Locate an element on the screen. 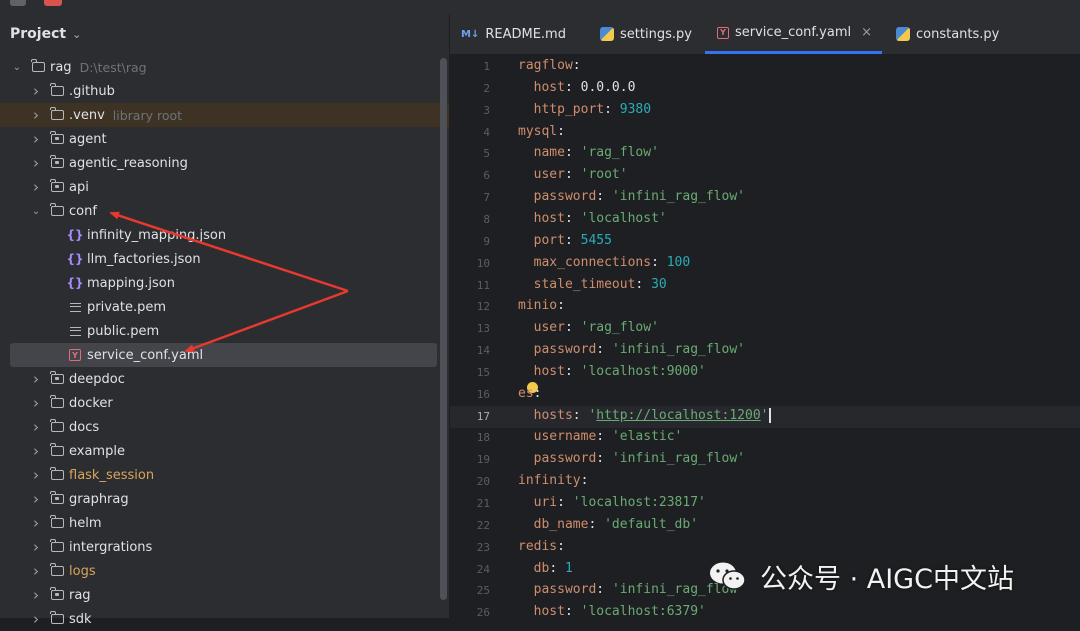  tree-row: Yservice_conf.yaml is located at coordinates (223, 355).